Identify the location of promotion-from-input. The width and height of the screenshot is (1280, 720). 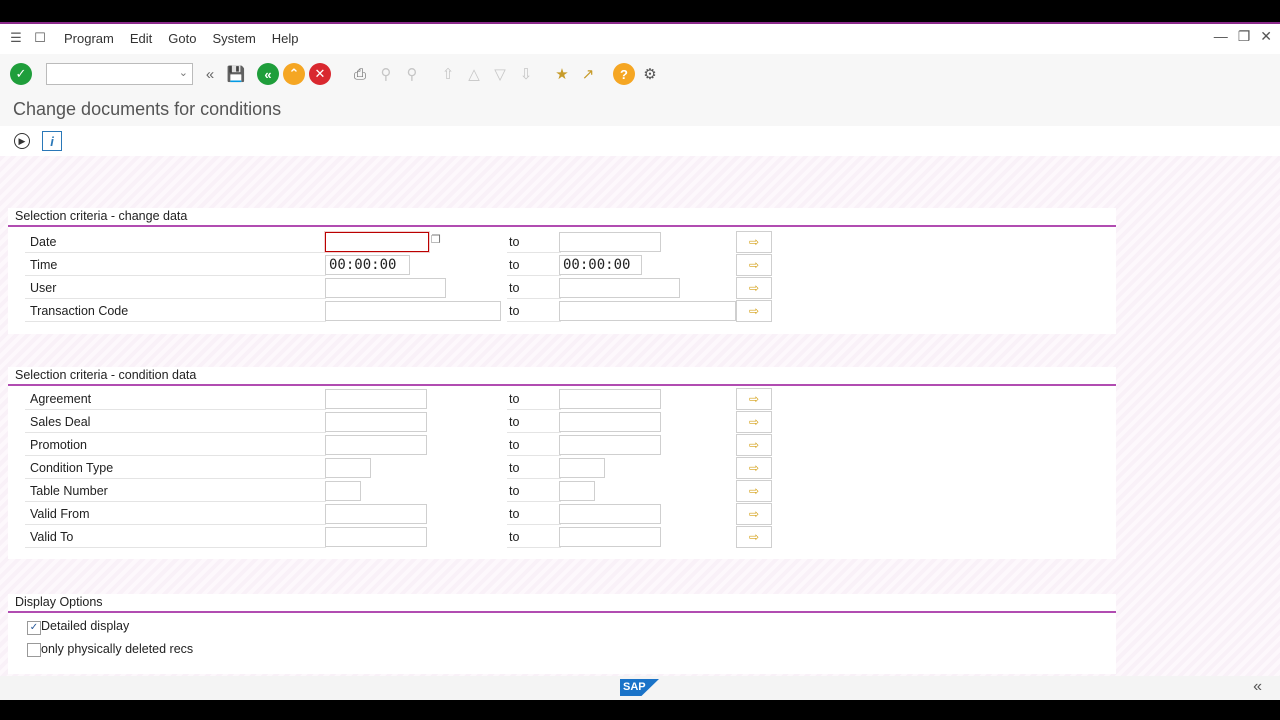
(376, 445).